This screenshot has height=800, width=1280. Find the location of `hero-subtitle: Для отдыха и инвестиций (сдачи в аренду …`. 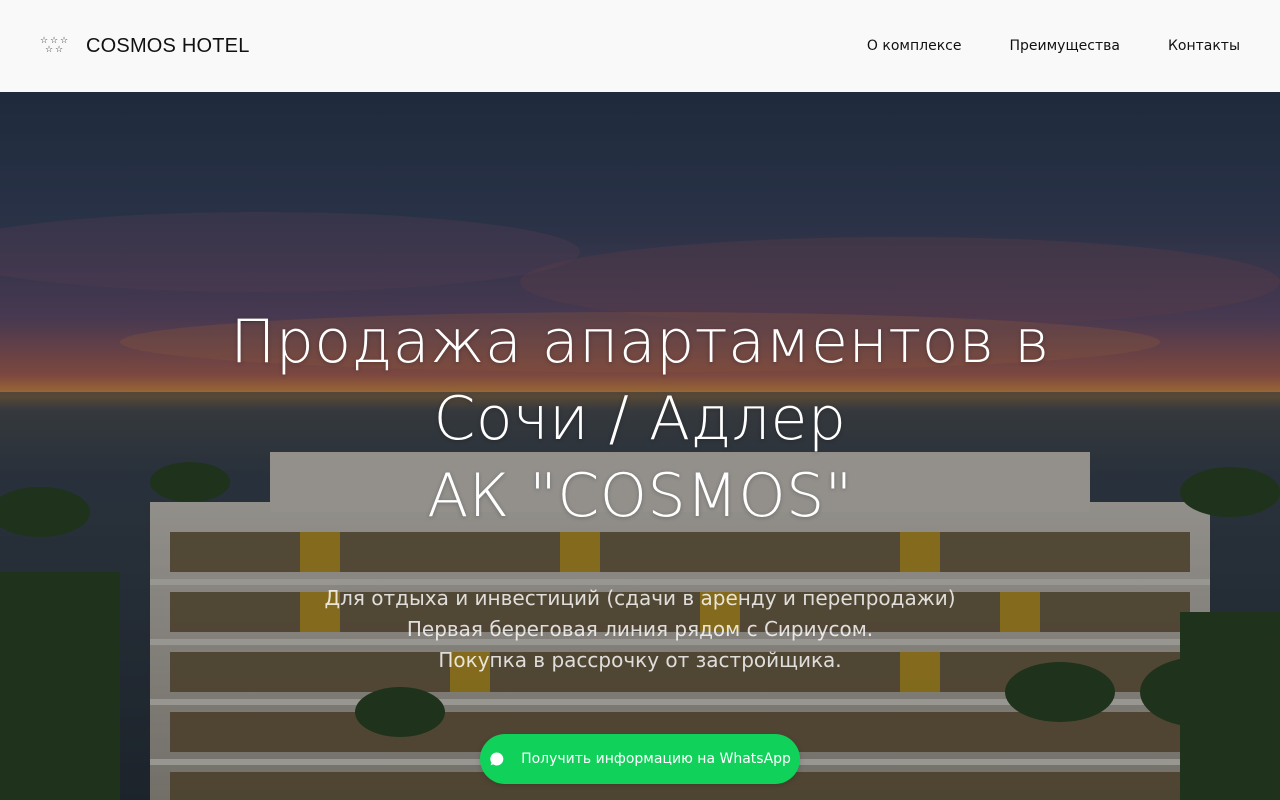

hero-subtitle: Для отдыха и инвестиций (сдачи в аренду … is located at coordinates (639, 629).